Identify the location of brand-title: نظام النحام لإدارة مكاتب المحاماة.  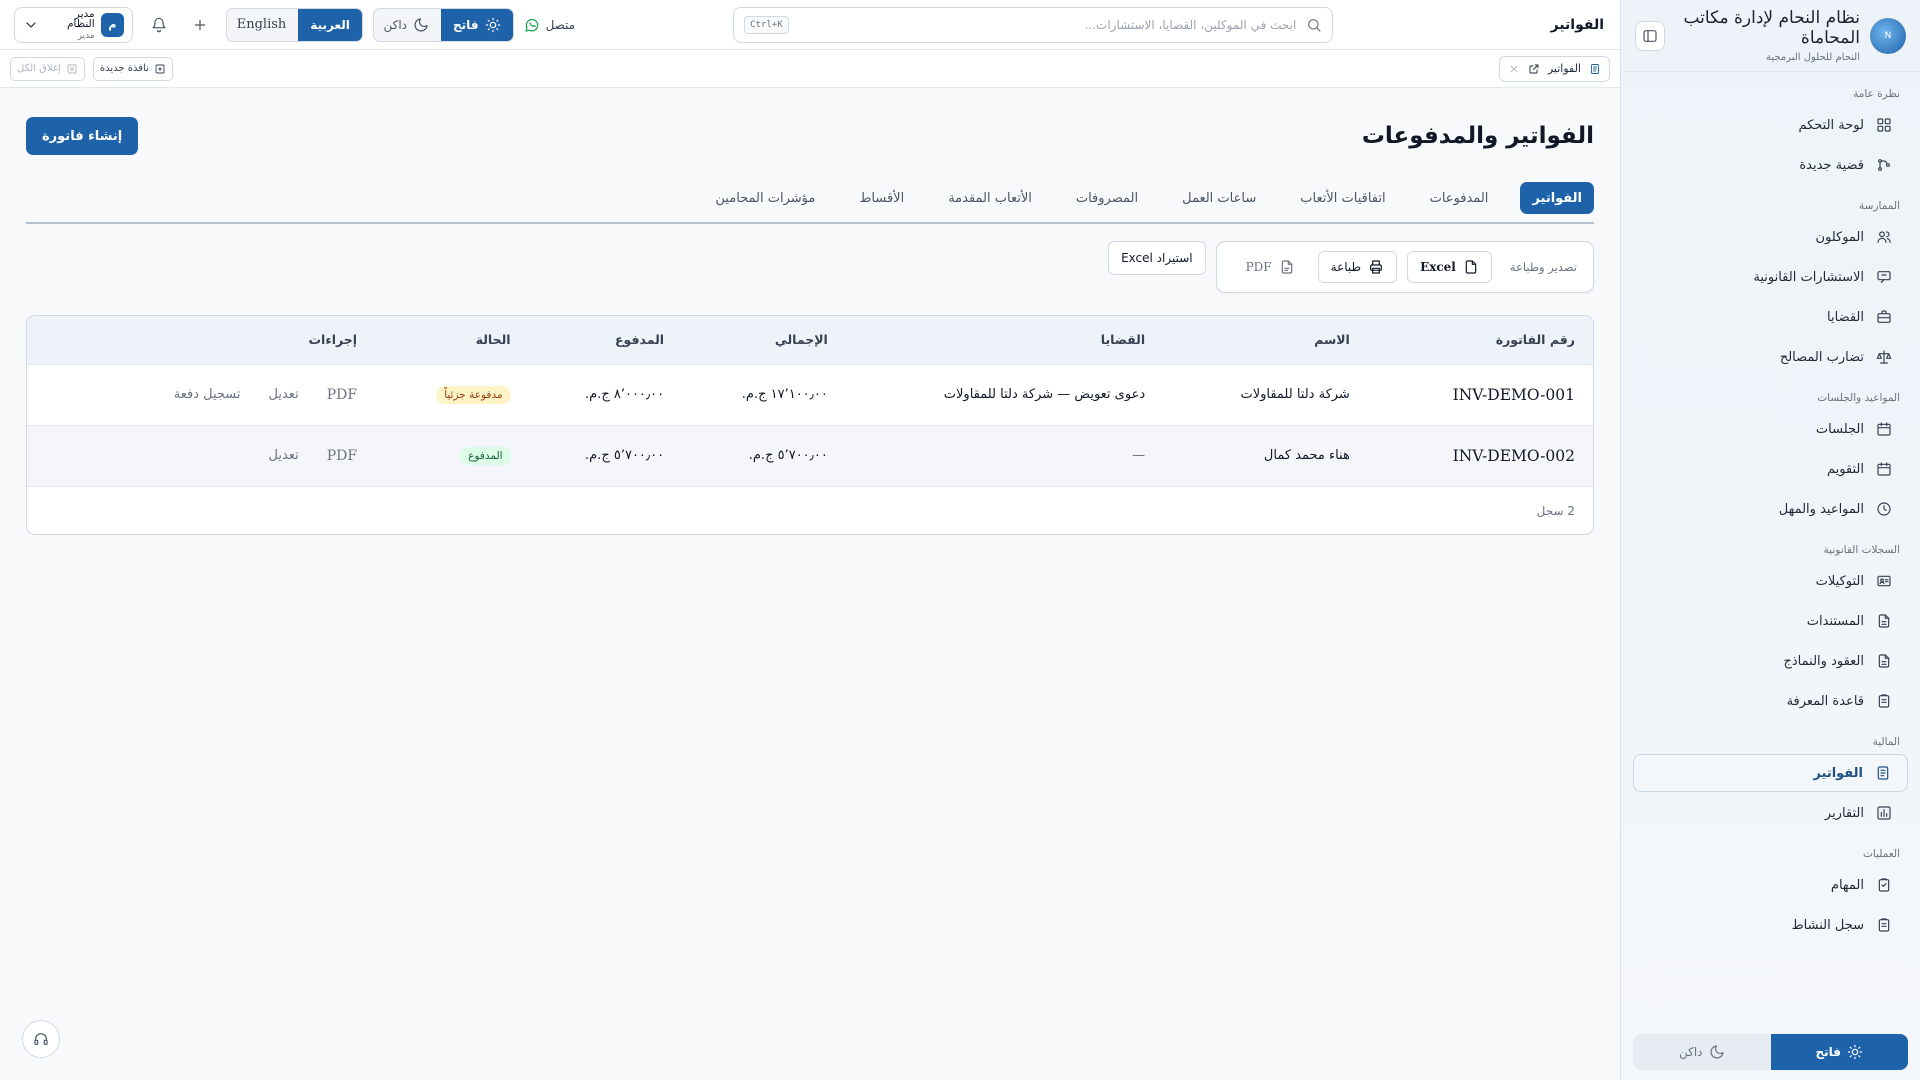
(1771, 28).